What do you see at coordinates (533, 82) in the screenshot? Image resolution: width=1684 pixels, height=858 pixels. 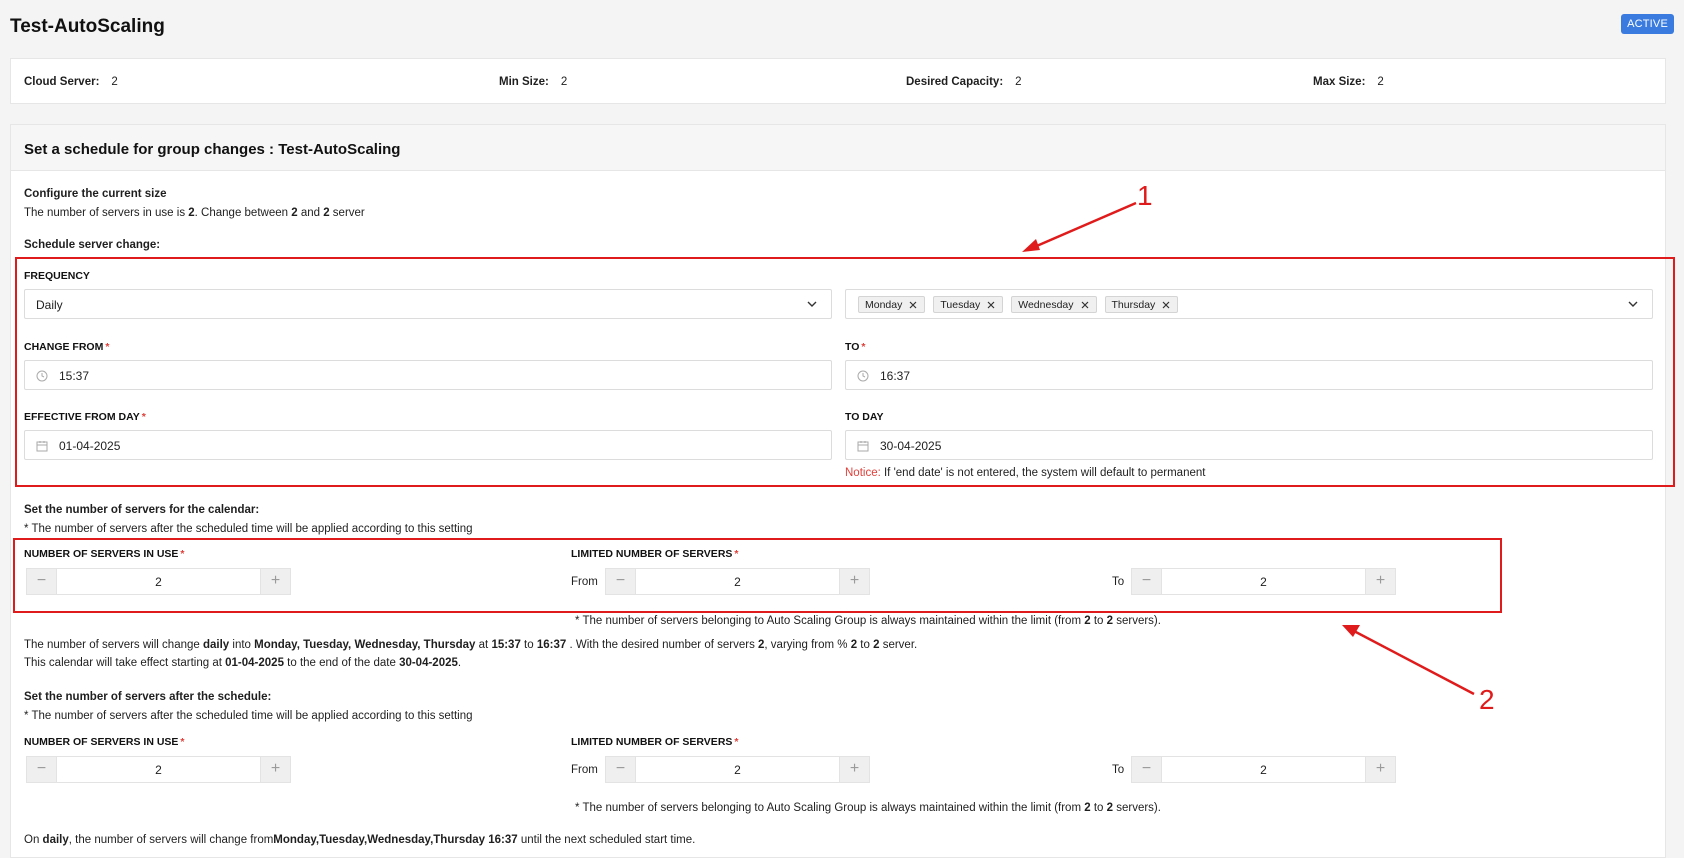 I see `summary-min-size: Min Size: 2` at bounding box center [533, 82].